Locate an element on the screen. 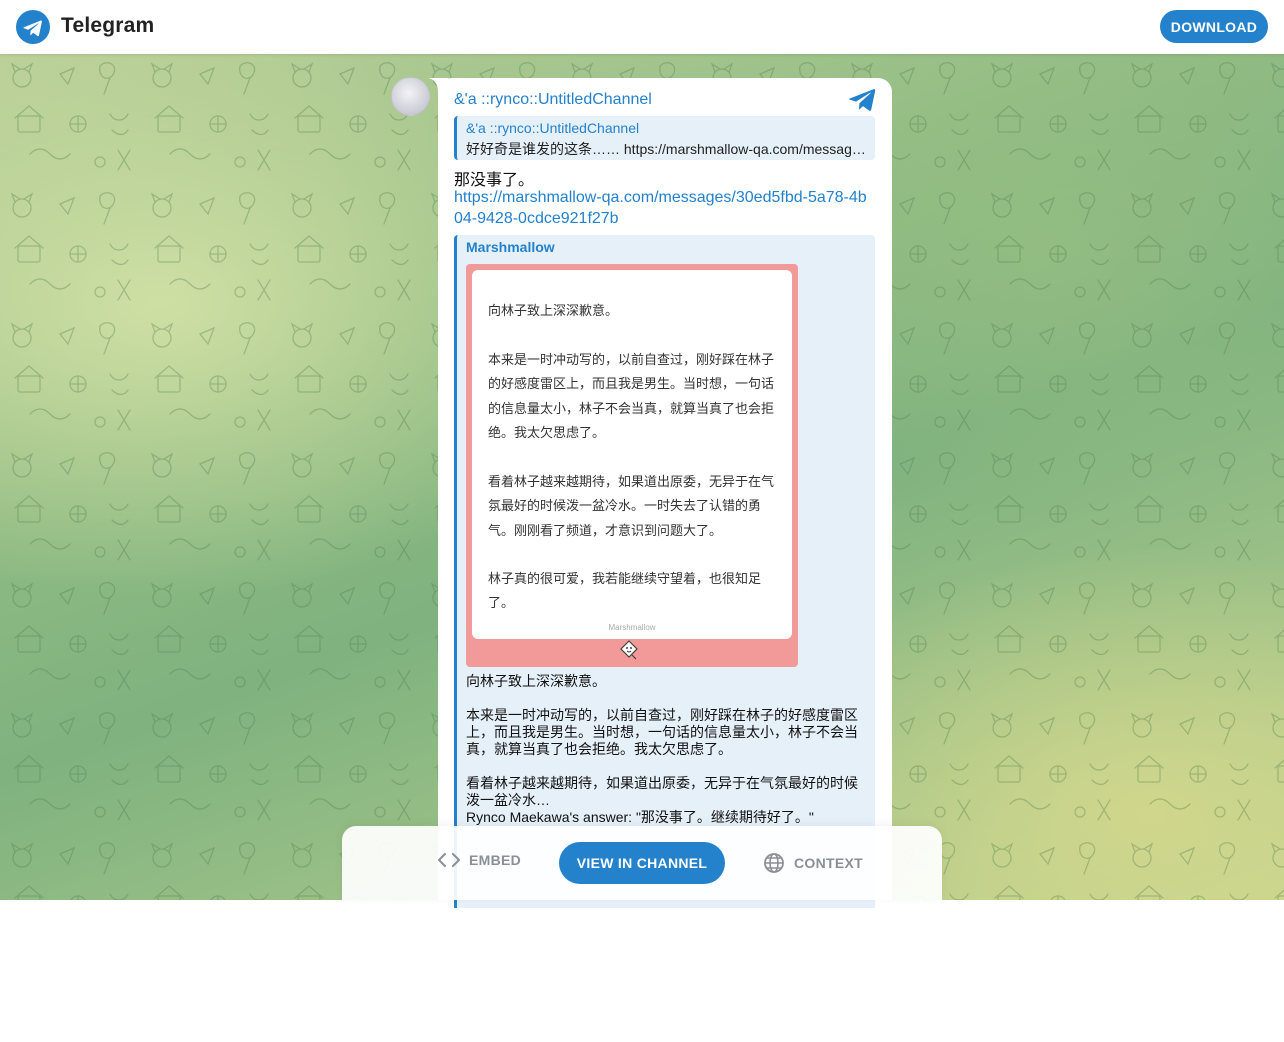 The height and width of the screenshot is (1042, 1284). card-watermark: Marshmallow is located at coordinates (632, 627).